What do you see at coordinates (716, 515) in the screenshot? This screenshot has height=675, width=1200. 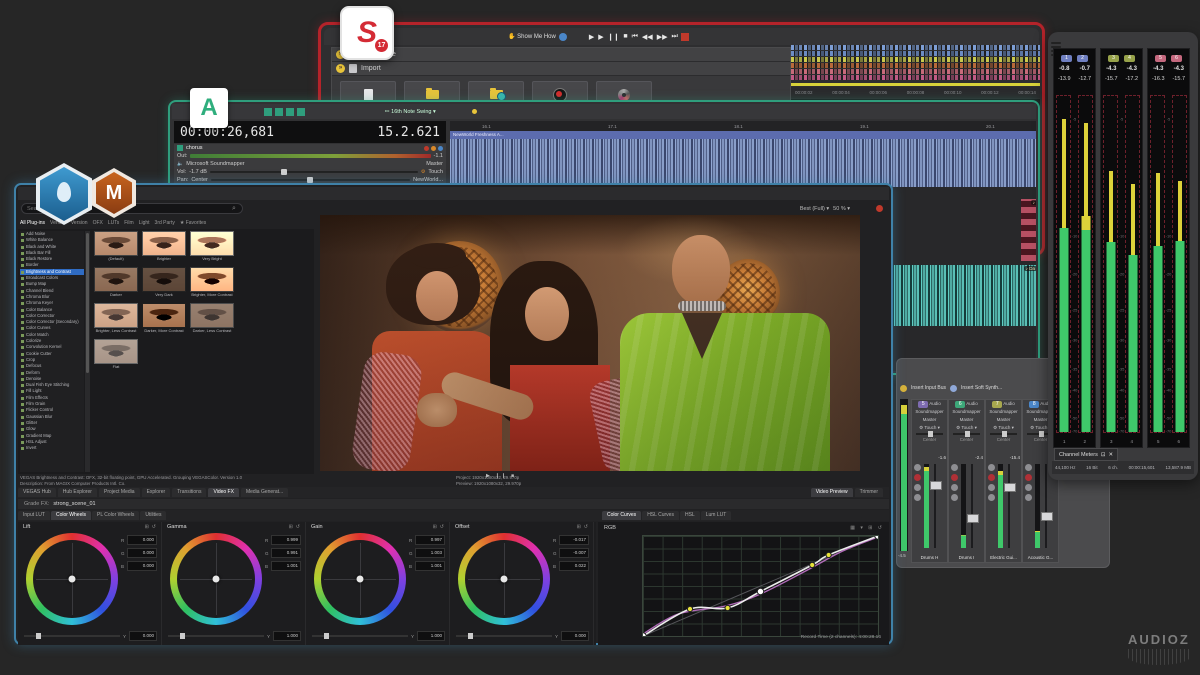 I see `curves-tab: Lum LUT` at bounding box center [716, 515].